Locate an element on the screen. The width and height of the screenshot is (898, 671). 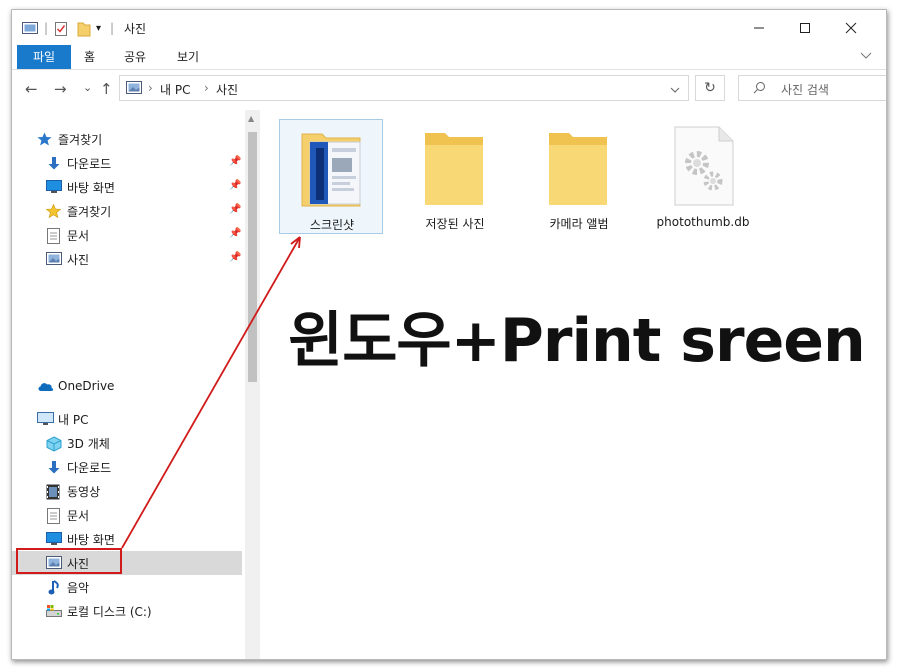
maximize-button is located at coordinates (805, 28).